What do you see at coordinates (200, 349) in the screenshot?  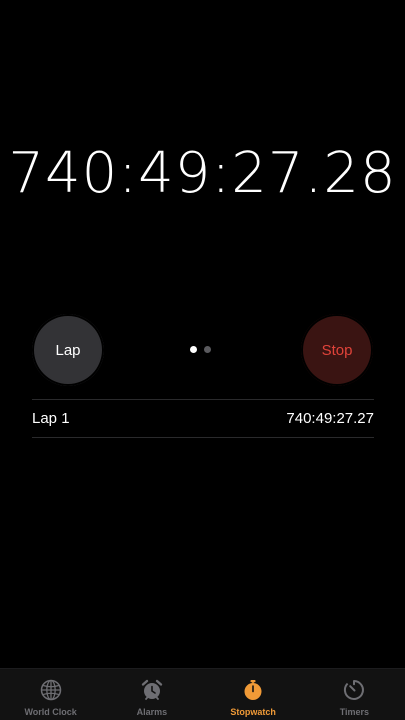 I see `page-indicator` at bounding box center [200, 349].